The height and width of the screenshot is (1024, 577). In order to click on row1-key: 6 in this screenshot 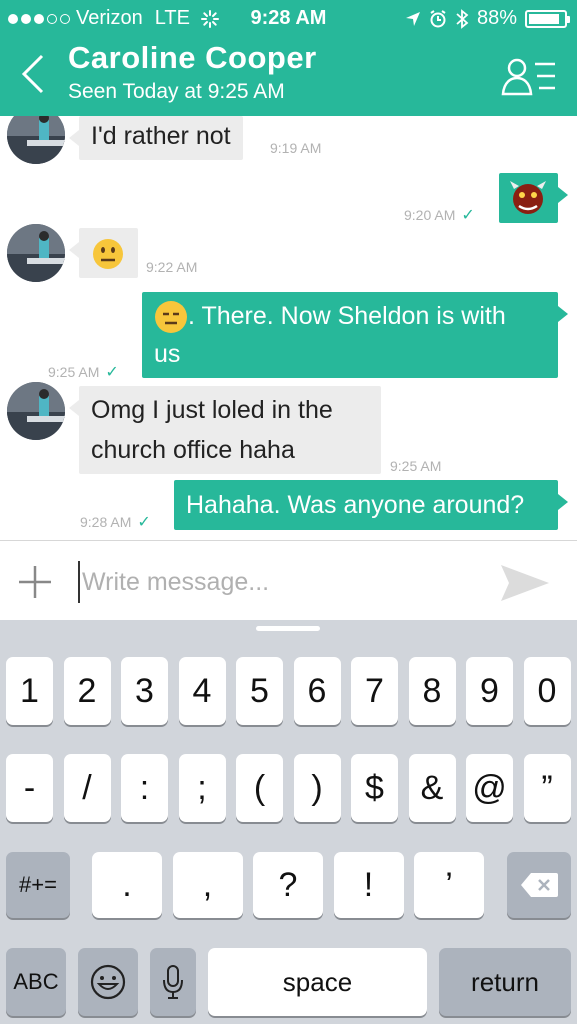, I will do `click(317, 691)`.